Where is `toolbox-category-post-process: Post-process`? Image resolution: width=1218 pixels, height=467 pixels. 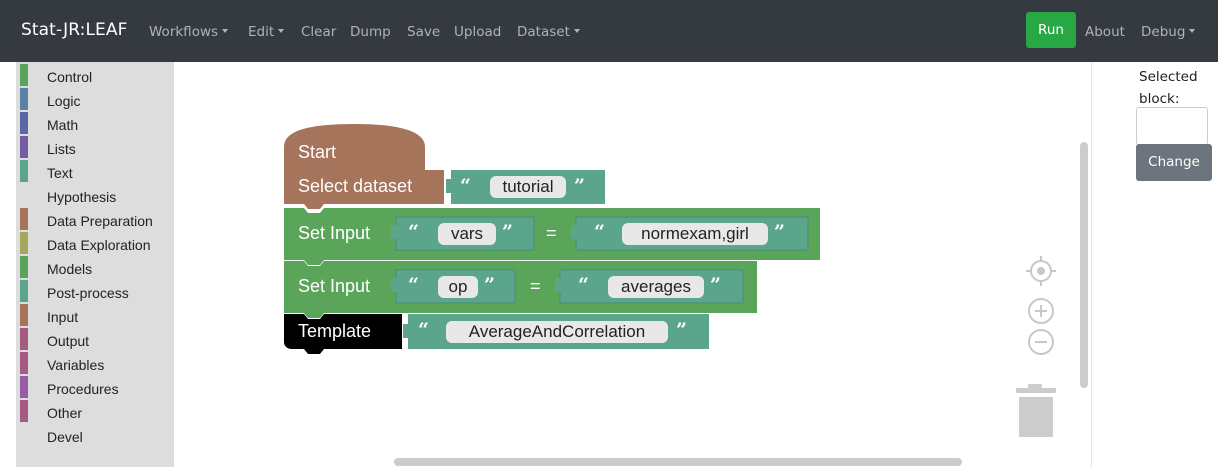
toolbox-category-post-process: Post-process is located at coordinates (97, 290).